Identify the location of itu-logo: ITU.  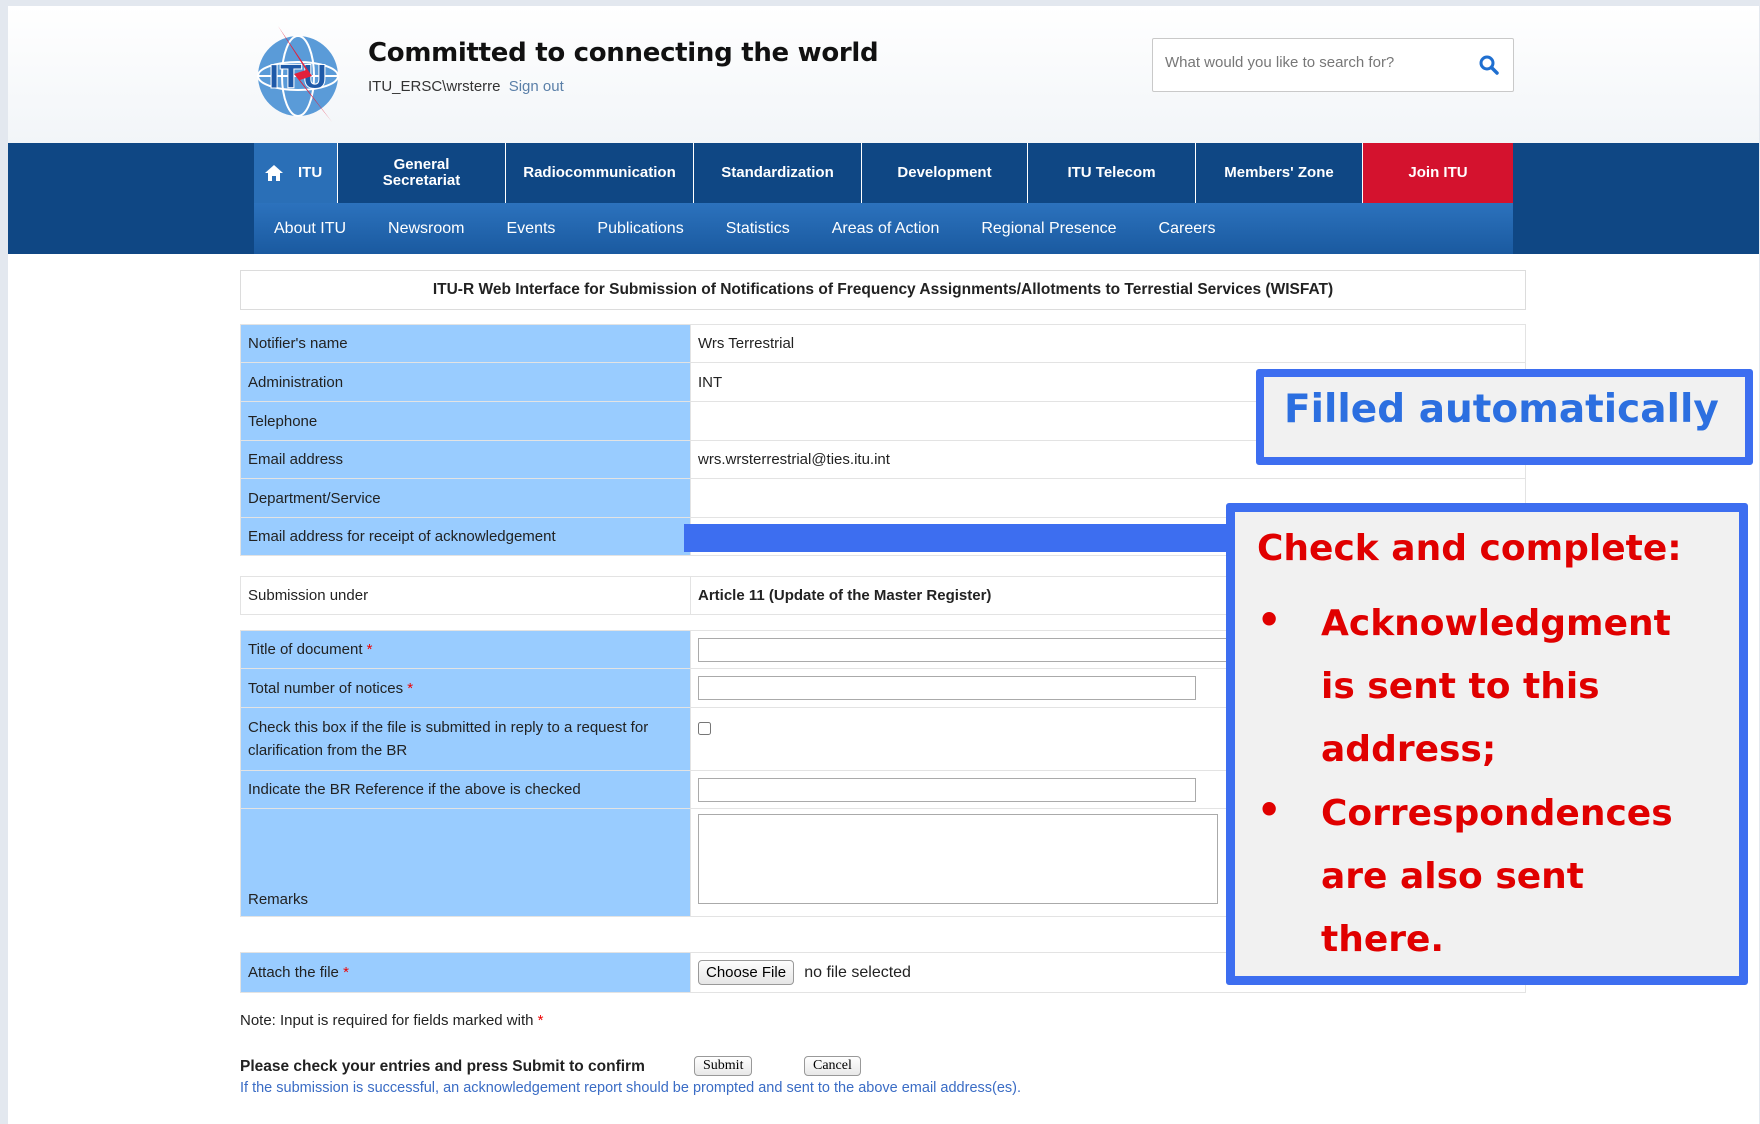
(301, 74).